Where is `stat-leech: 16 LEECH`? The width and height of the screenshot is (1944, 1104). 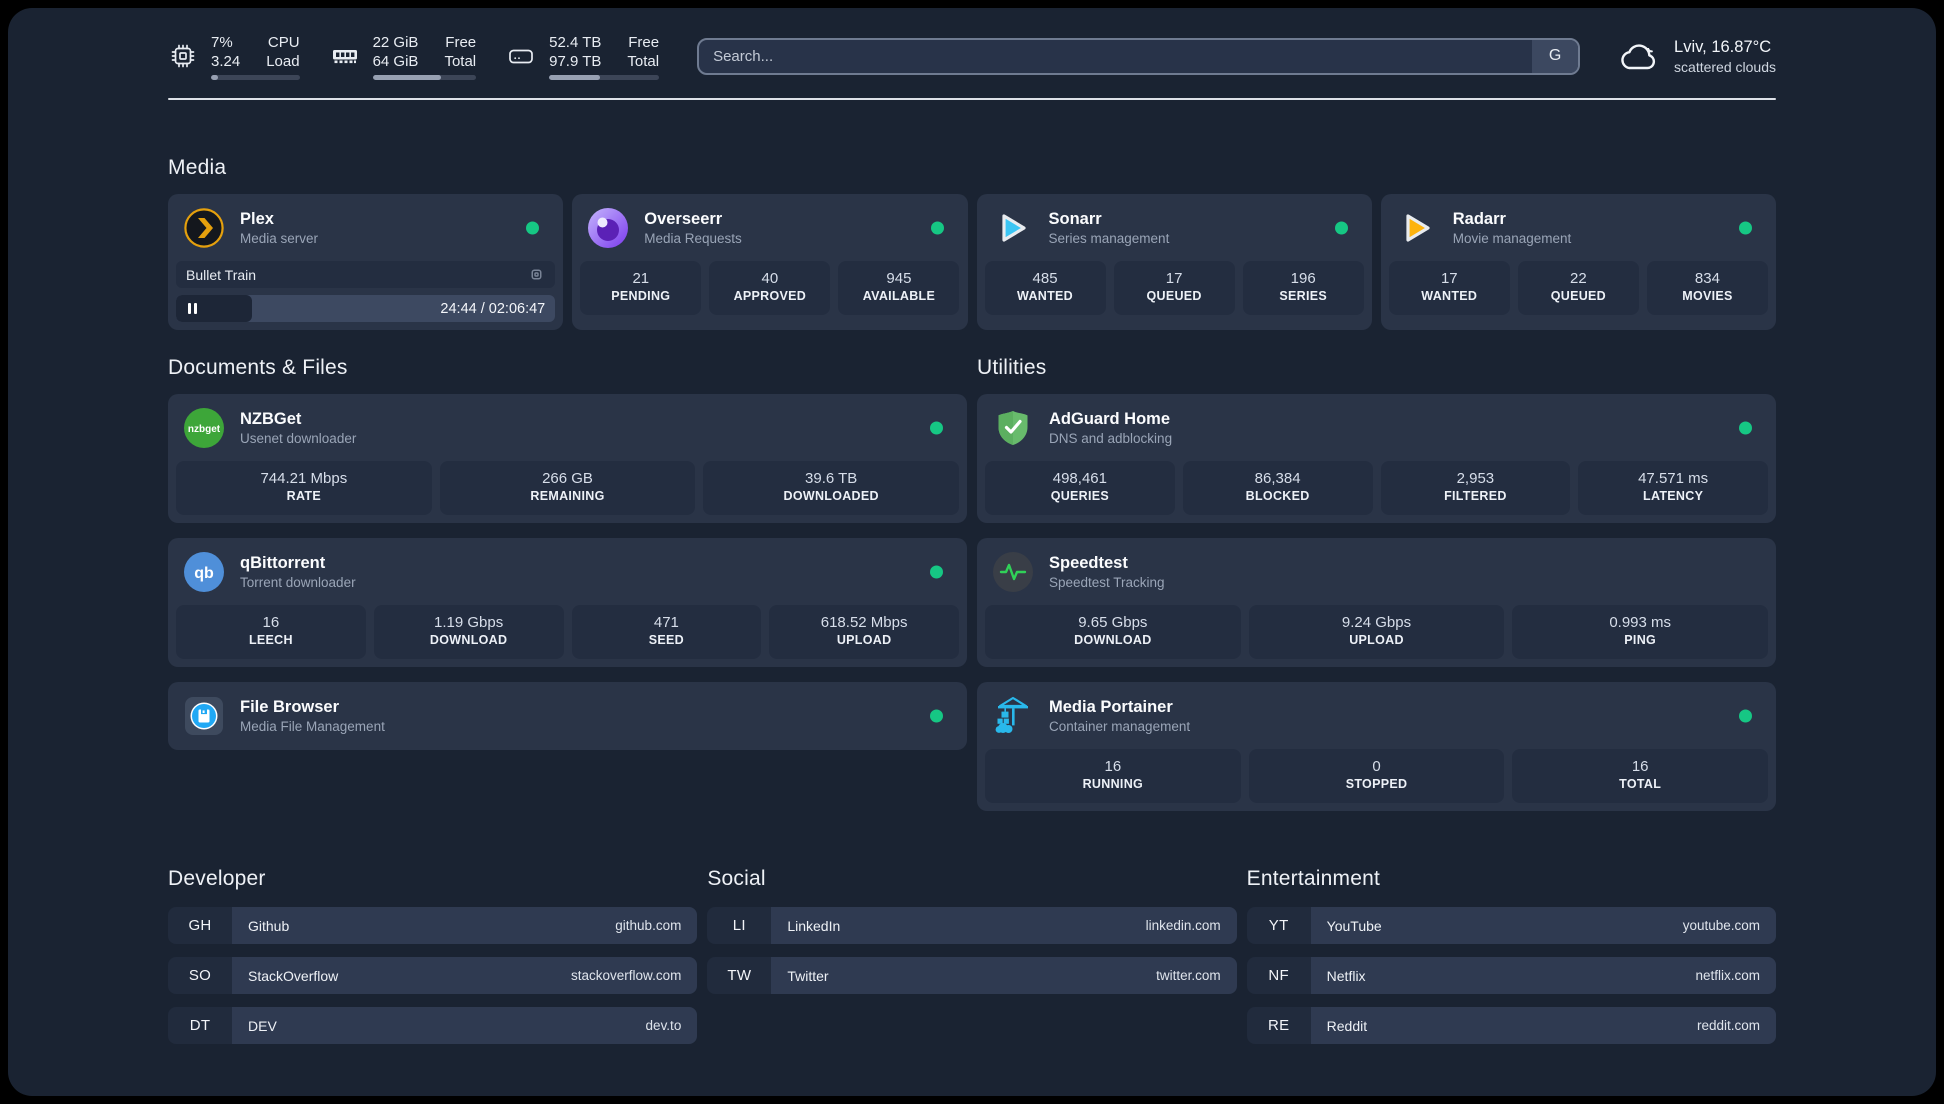 stat-leech: 16 LEECH is located at coordinates (271, 632).